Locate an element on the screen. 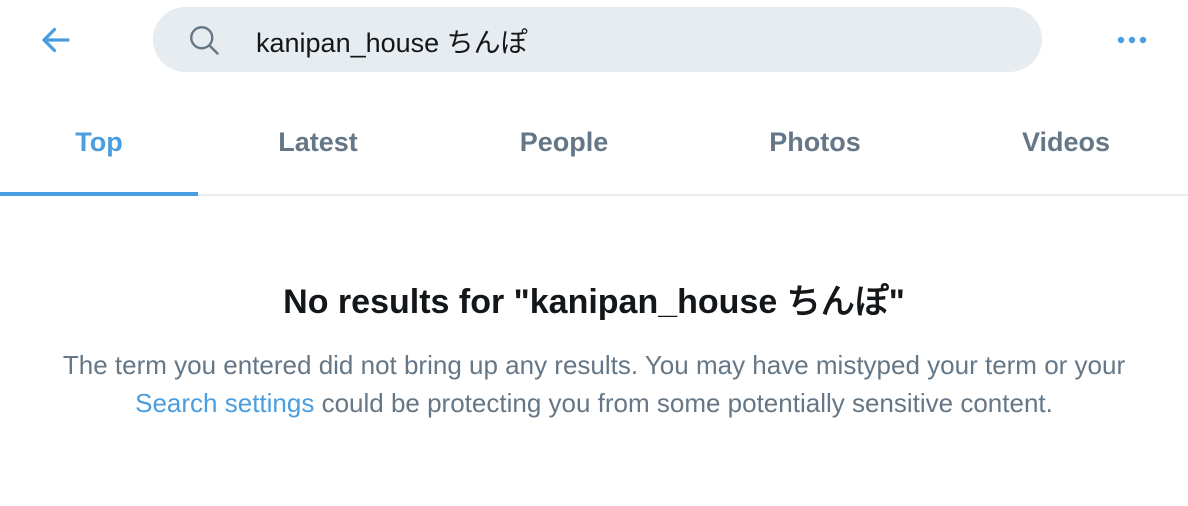 The image size is (1188, 506). search-input is located at coordinates (626, 40).